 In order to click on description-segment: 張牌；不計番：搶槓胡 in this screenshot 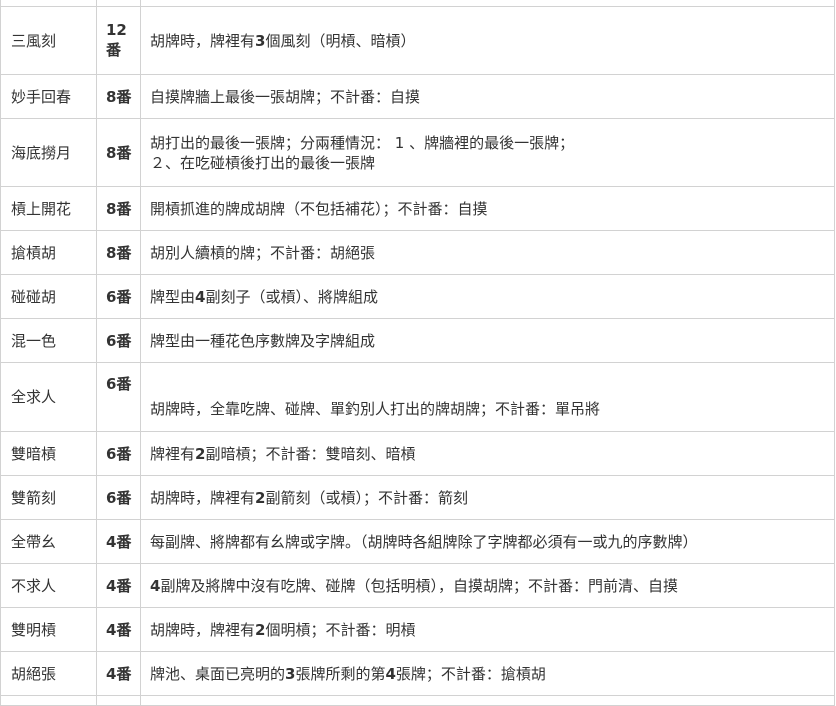, I will do `click(470, 673)`.